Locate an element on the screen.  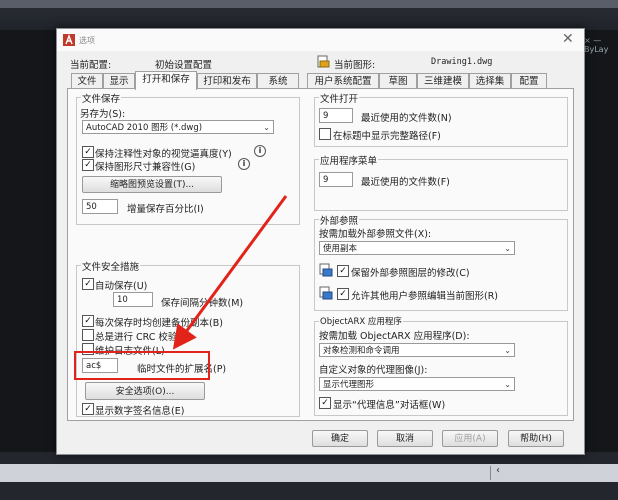
annotation-arrow-icon is located at coordinates (230, 272).